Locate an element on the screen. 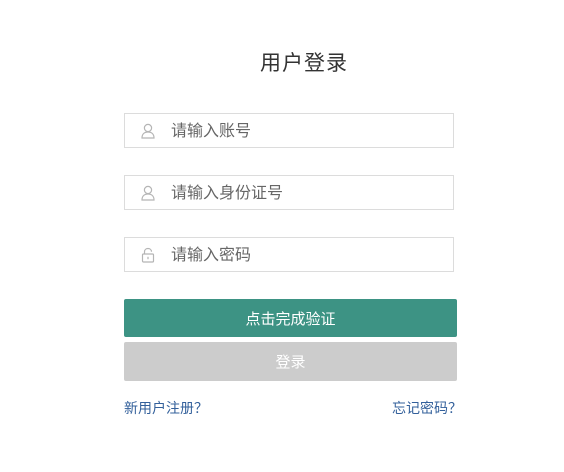 The image size is (564, 472). id-card-field is located at coordinates (289, 192).